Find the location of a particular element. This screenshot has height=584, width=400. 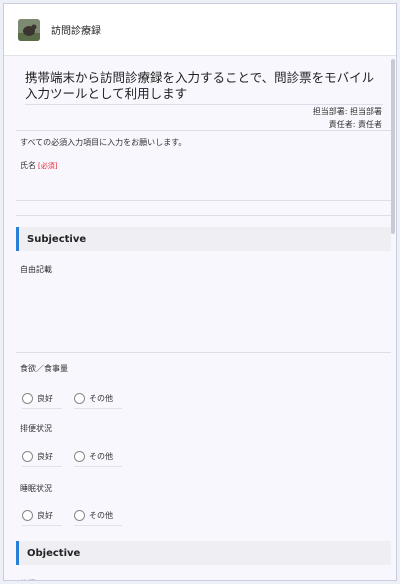

free-text-label: 自由記載 is located at coordinates (36, 269).